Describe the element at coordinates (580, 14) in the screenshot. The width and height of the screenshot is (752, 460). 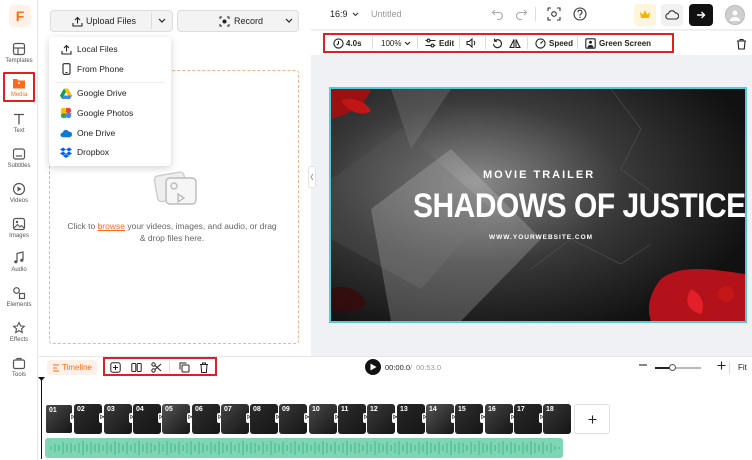
I see `help-icon` at that location.